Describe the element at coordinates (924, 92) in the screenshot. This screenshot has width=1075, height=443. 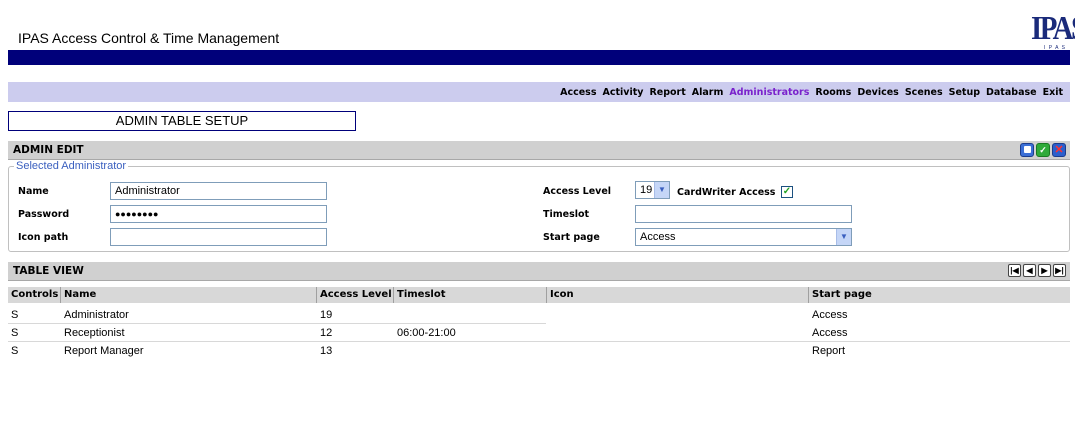
I see `nav-item-scenes: Scenes` at that location.